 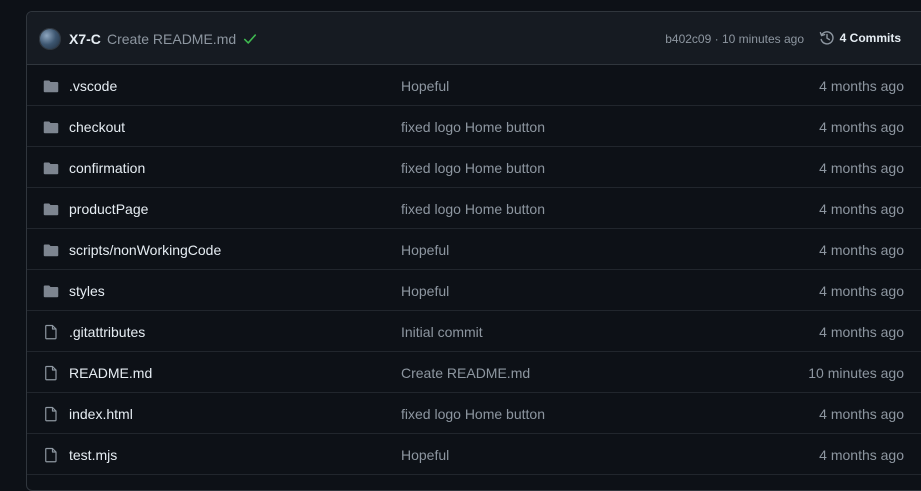 I want to click on commit-author: X7-C, so click(x=85, y=39).